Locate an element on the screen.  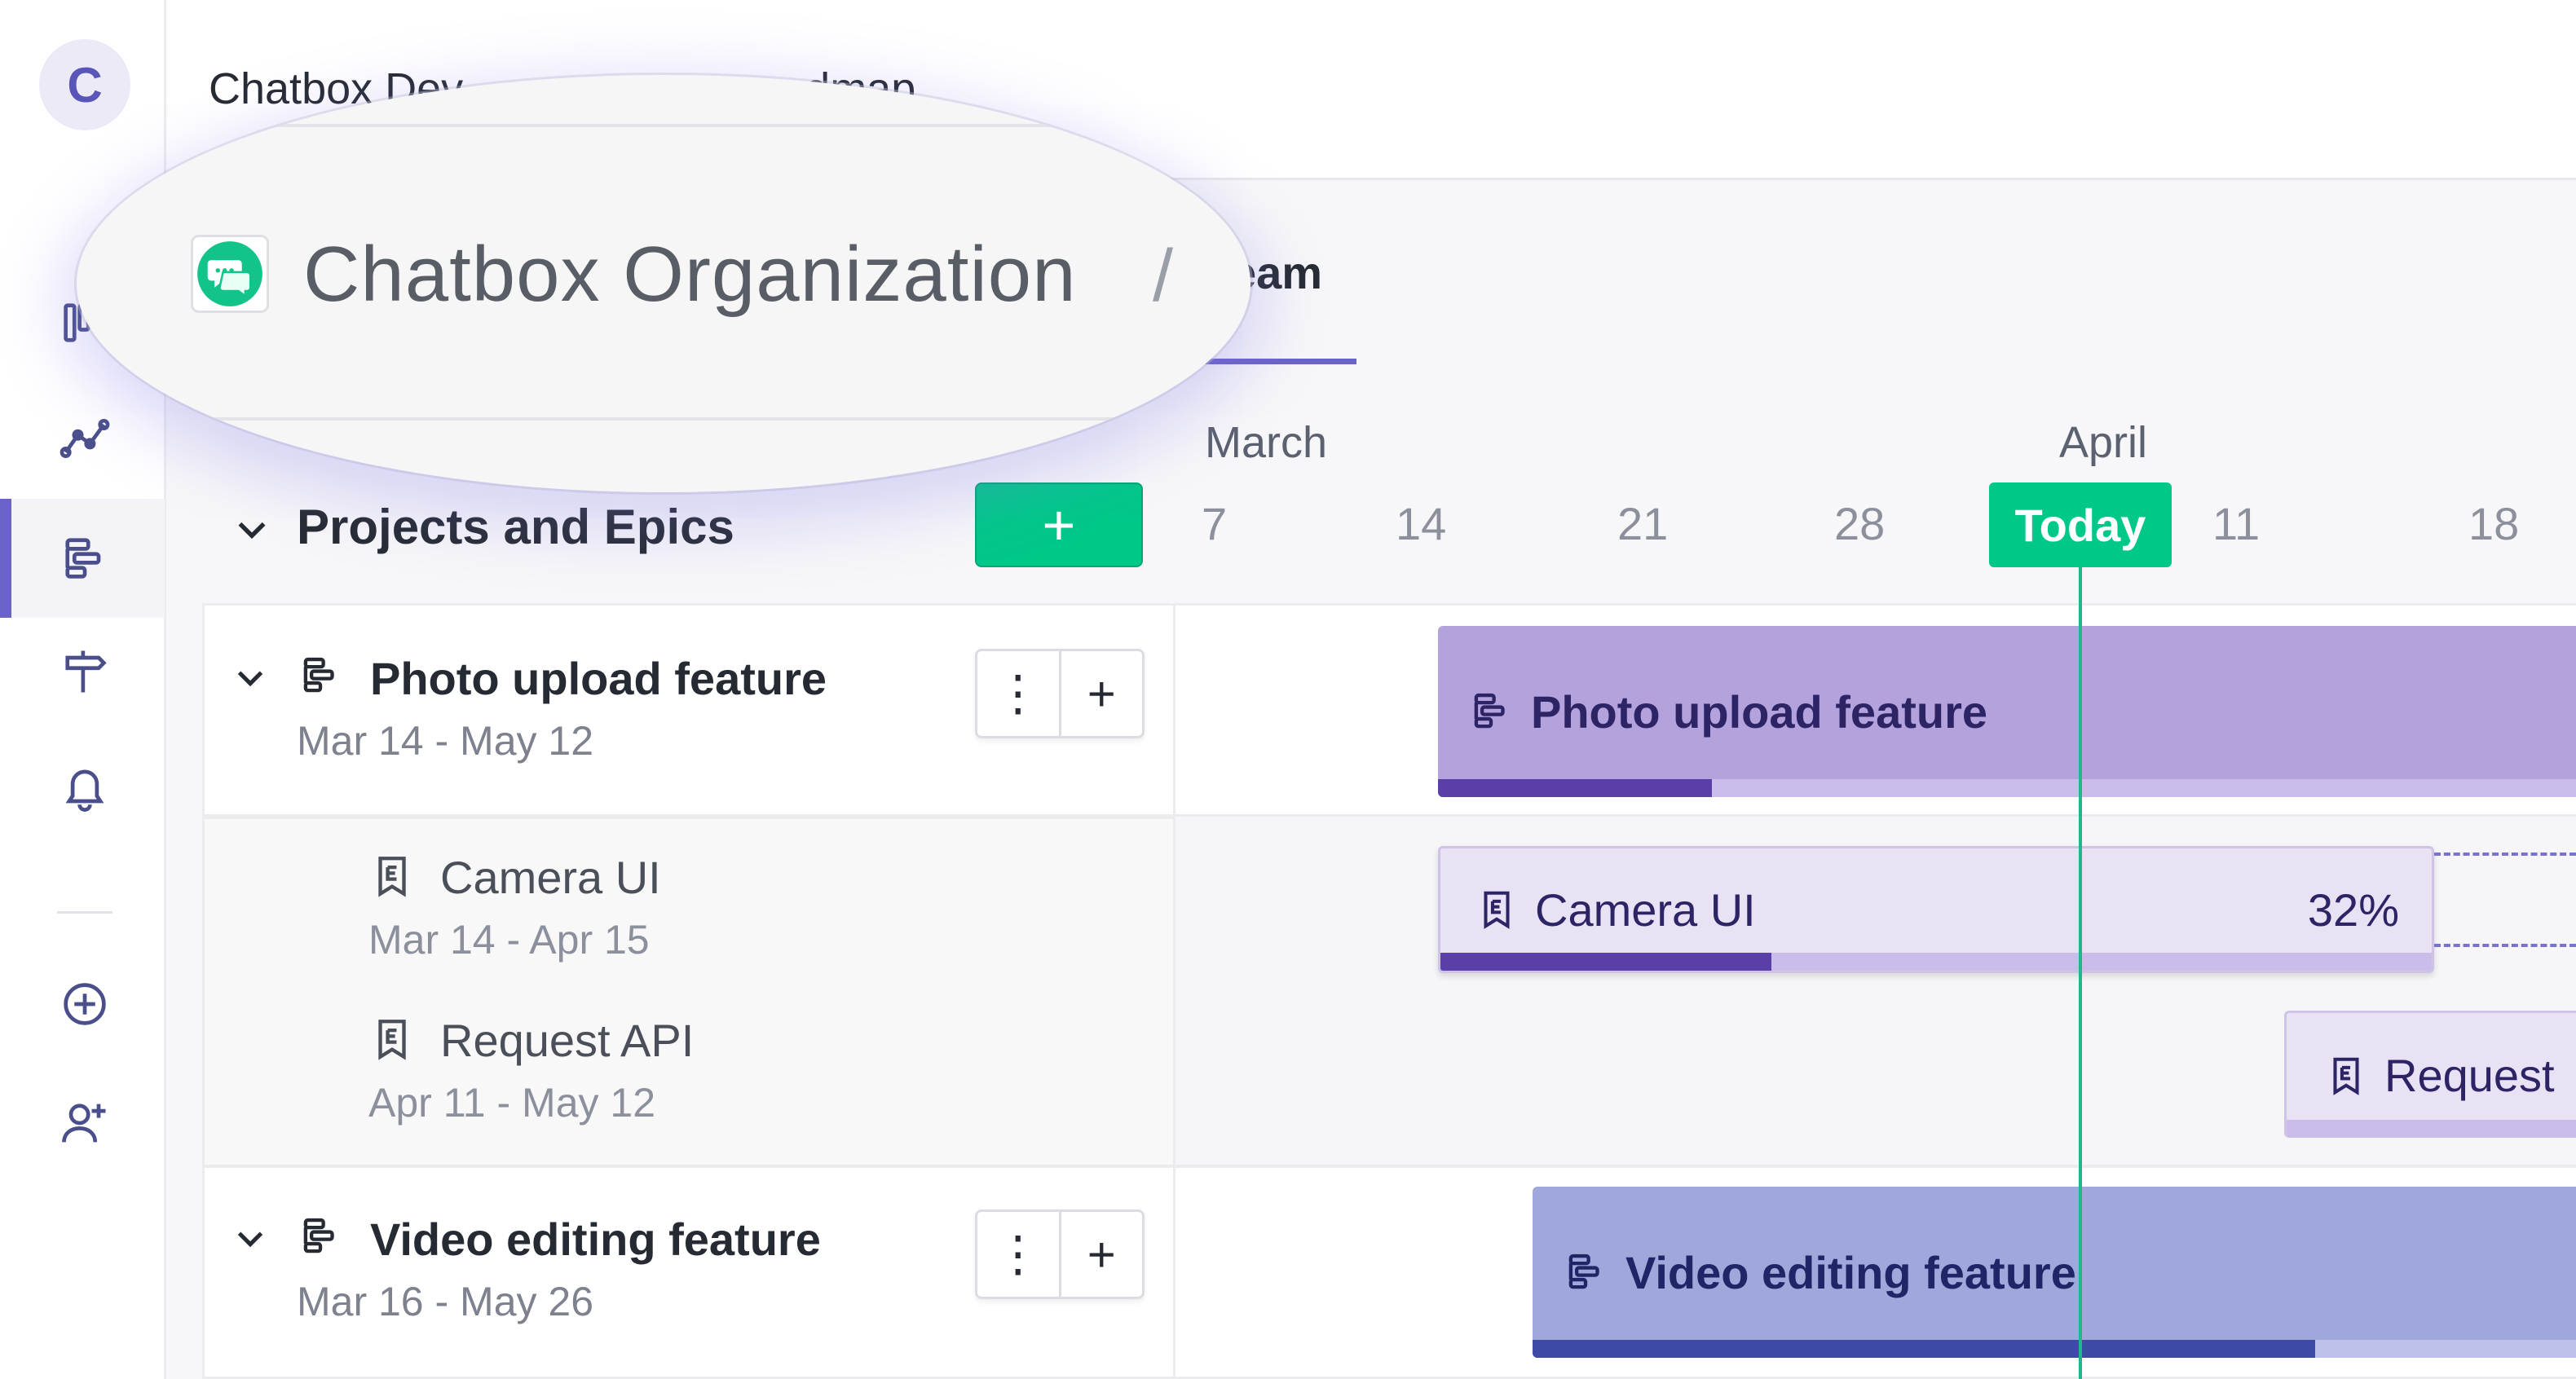
add-project-button: + is located at coordinates (1059, 524).